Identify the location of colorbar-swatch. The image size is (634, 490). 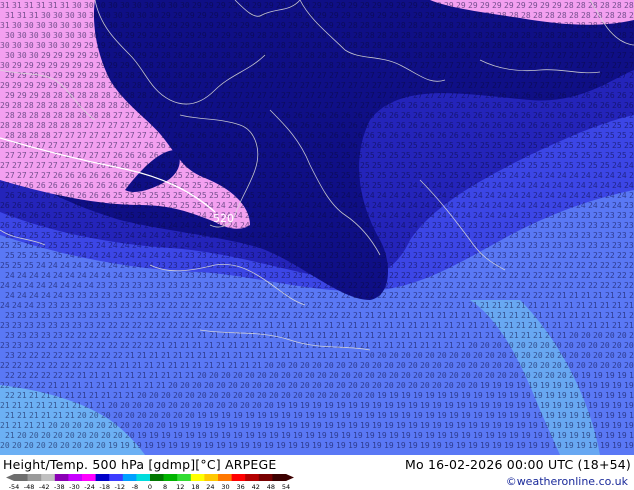
(48, 477).